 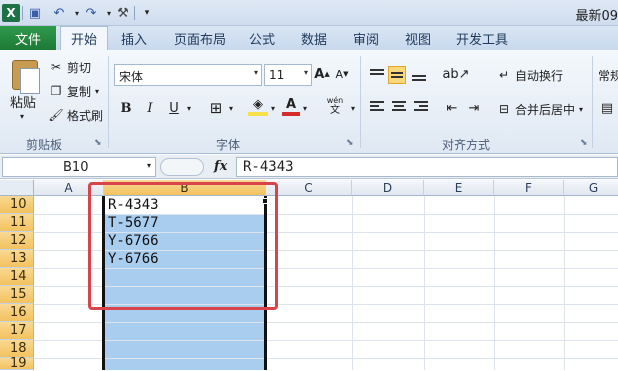 What do you see at coordinates (474, 108) in the screenshot?
I see `increase-indent-icon: ⇥` at bounding box center [474, 108].